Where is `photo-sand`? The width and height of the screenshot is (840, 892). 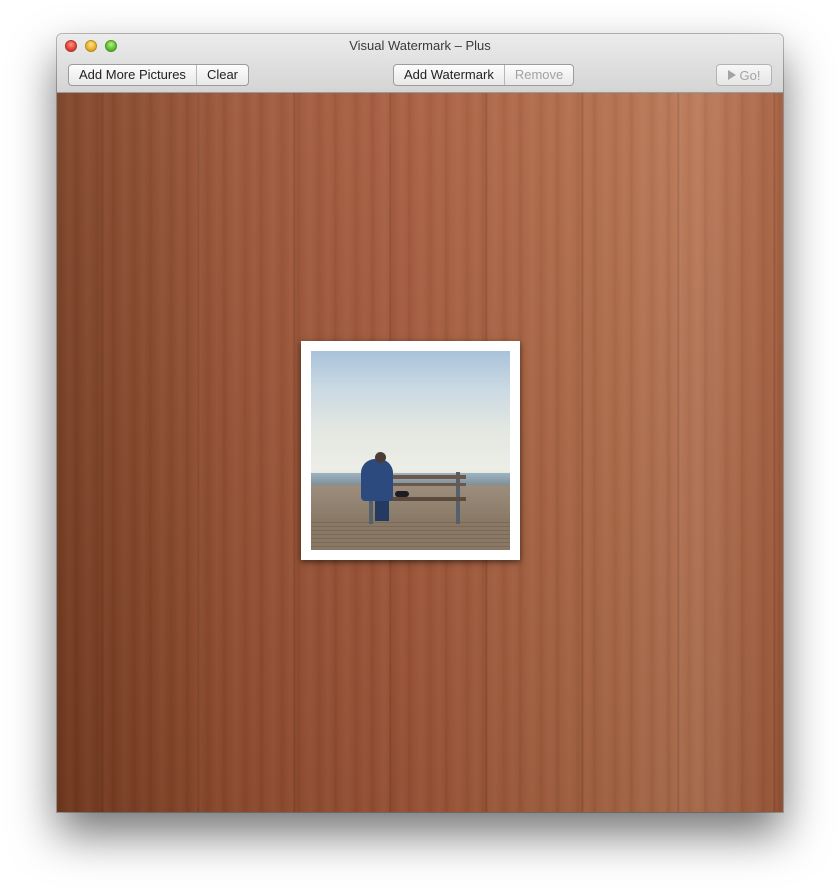 photo-sand is located at coordinates (410, 502).